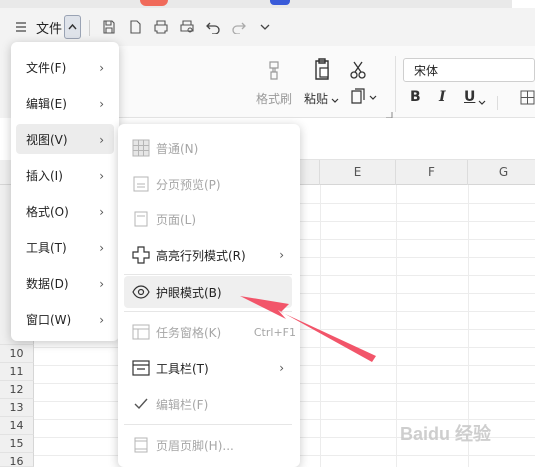 The height and width of the screenshot is (467, 535). Describe the element at coordinates (308, 329) in the screenshot. I see `annotation-arrow` at that location.